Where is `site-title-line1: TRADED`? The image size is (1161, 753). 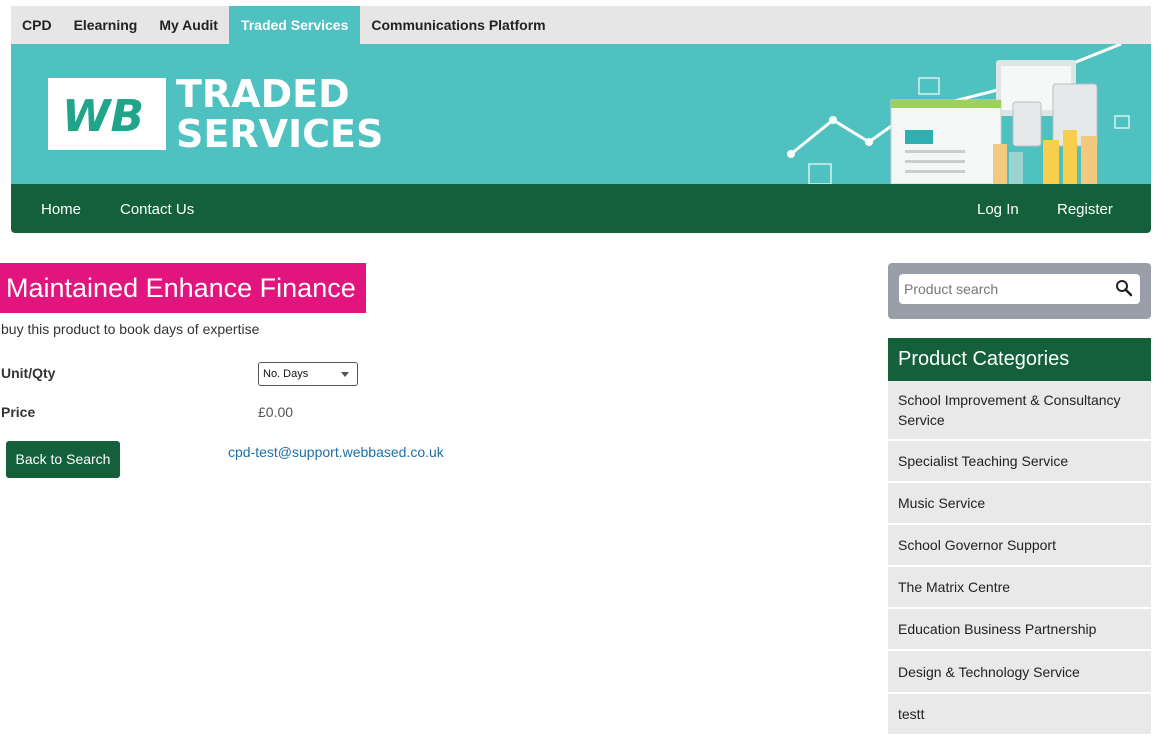
site-title-line1: TRADED is located at coordinates (263, 94).